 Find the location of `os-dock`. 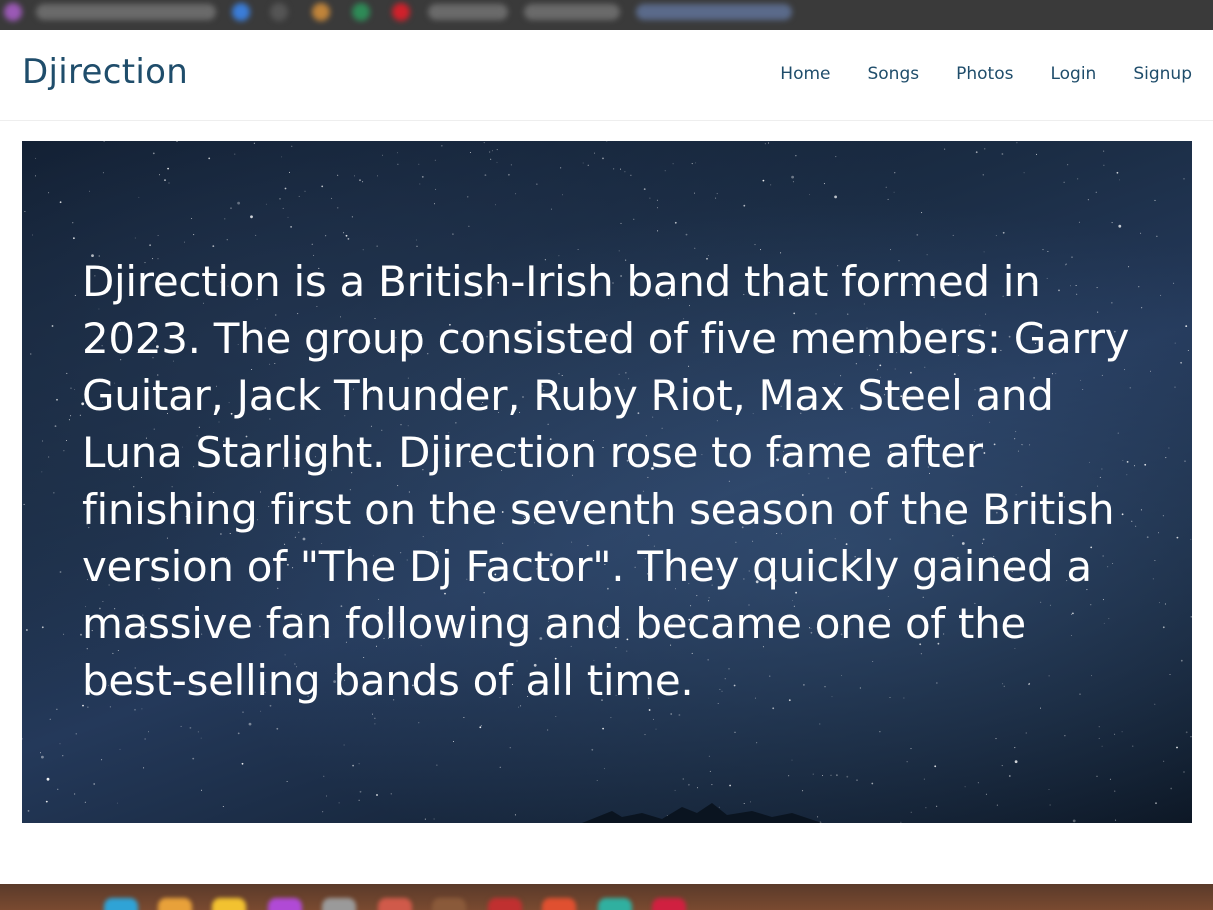

os-dock is located at coordinates (606, 897).